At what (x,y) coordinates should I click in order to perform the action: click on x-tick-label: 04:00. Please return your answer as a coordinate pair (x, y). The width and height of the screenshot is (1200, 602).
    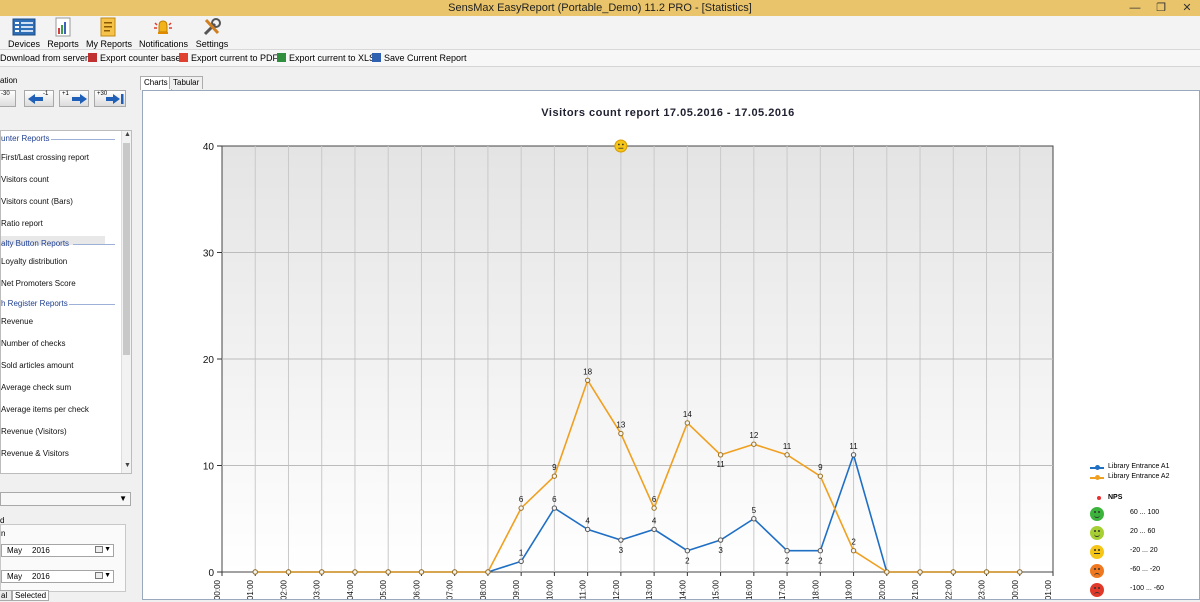
    Looking at the image, I should click on (350, 589).